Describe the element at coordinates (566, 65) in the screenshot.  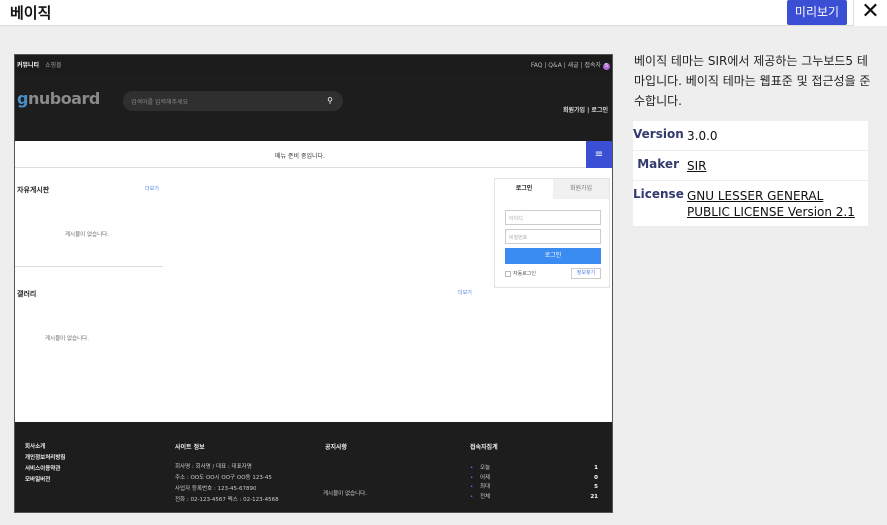
I see `shot-topnav-links: FAQ | Q&A | 새글 | 접속자` at that location.